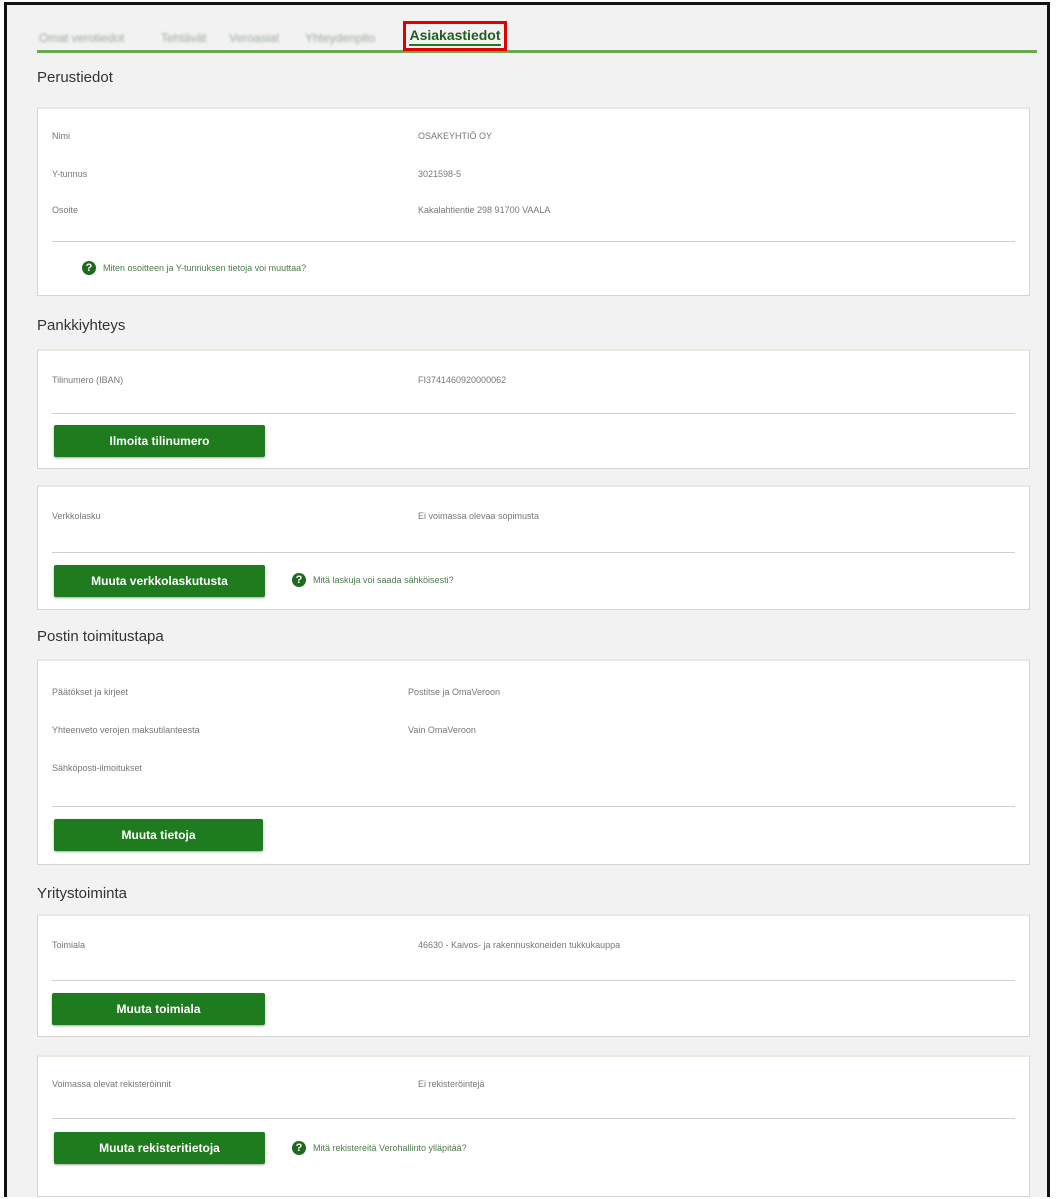 Image resolution: width=1056 pixels, height=1199 pixels. I want to click on tab-veroasiat: Veroasiat, so click(254, 38).